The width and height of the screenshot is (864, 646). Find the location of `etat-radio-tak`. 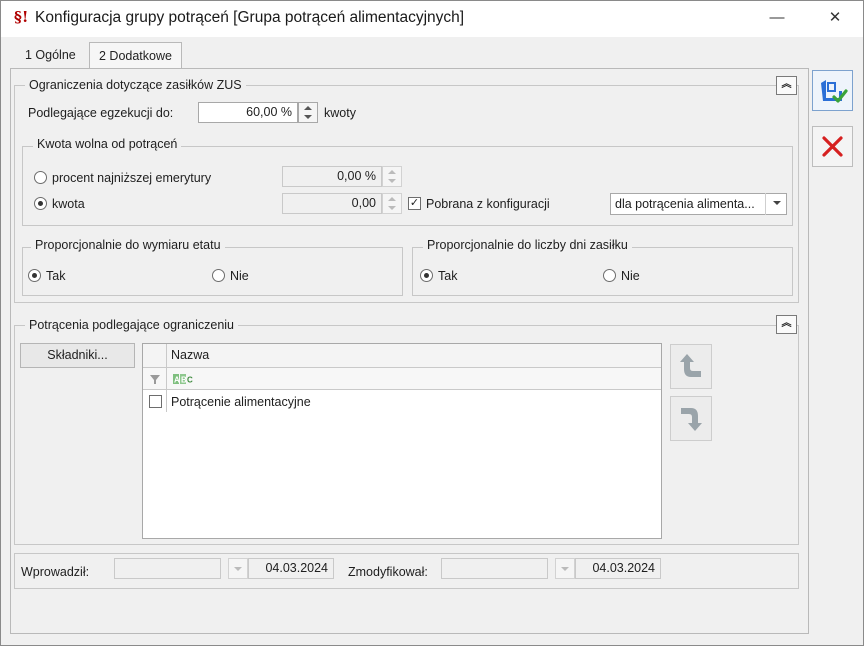

etat-radio-tak is located at coordinates (34, 275).